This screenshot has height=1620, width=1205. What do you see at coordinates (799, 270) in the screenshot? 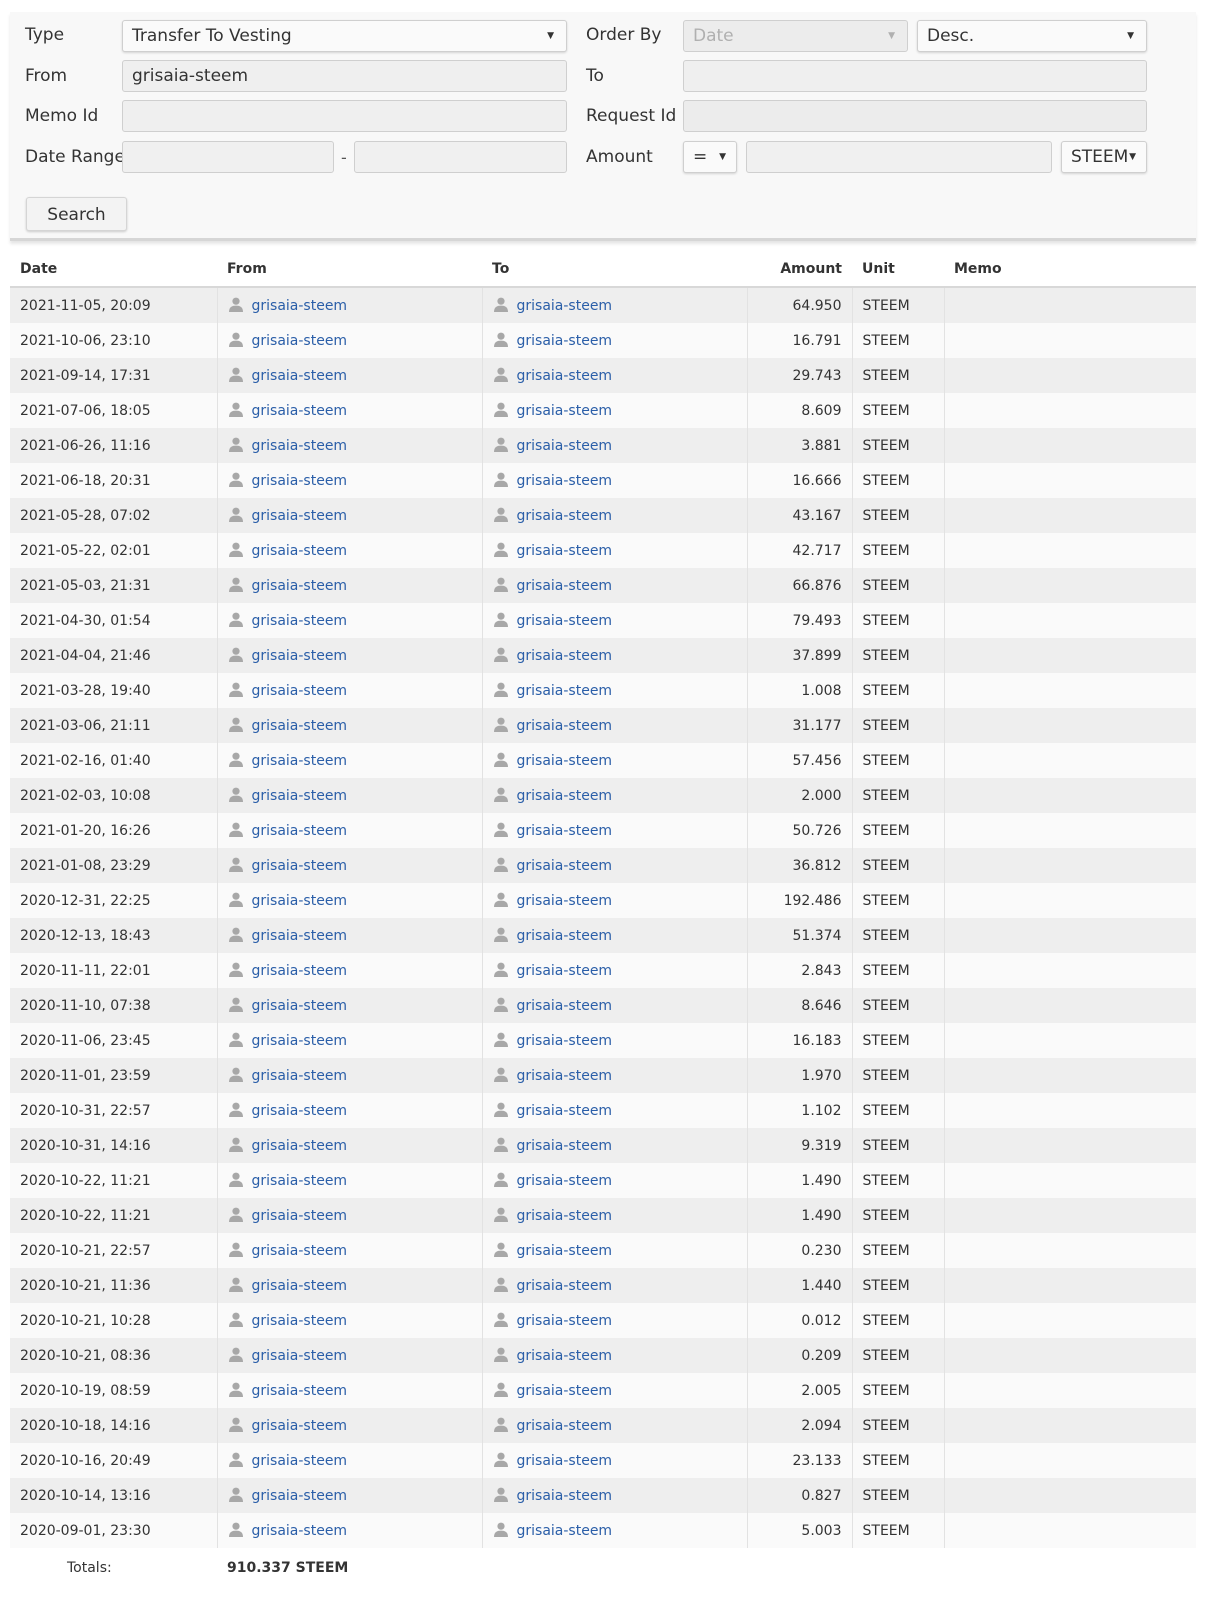
I see `column-header-amount: Amount` at bounding box center [799, 270].